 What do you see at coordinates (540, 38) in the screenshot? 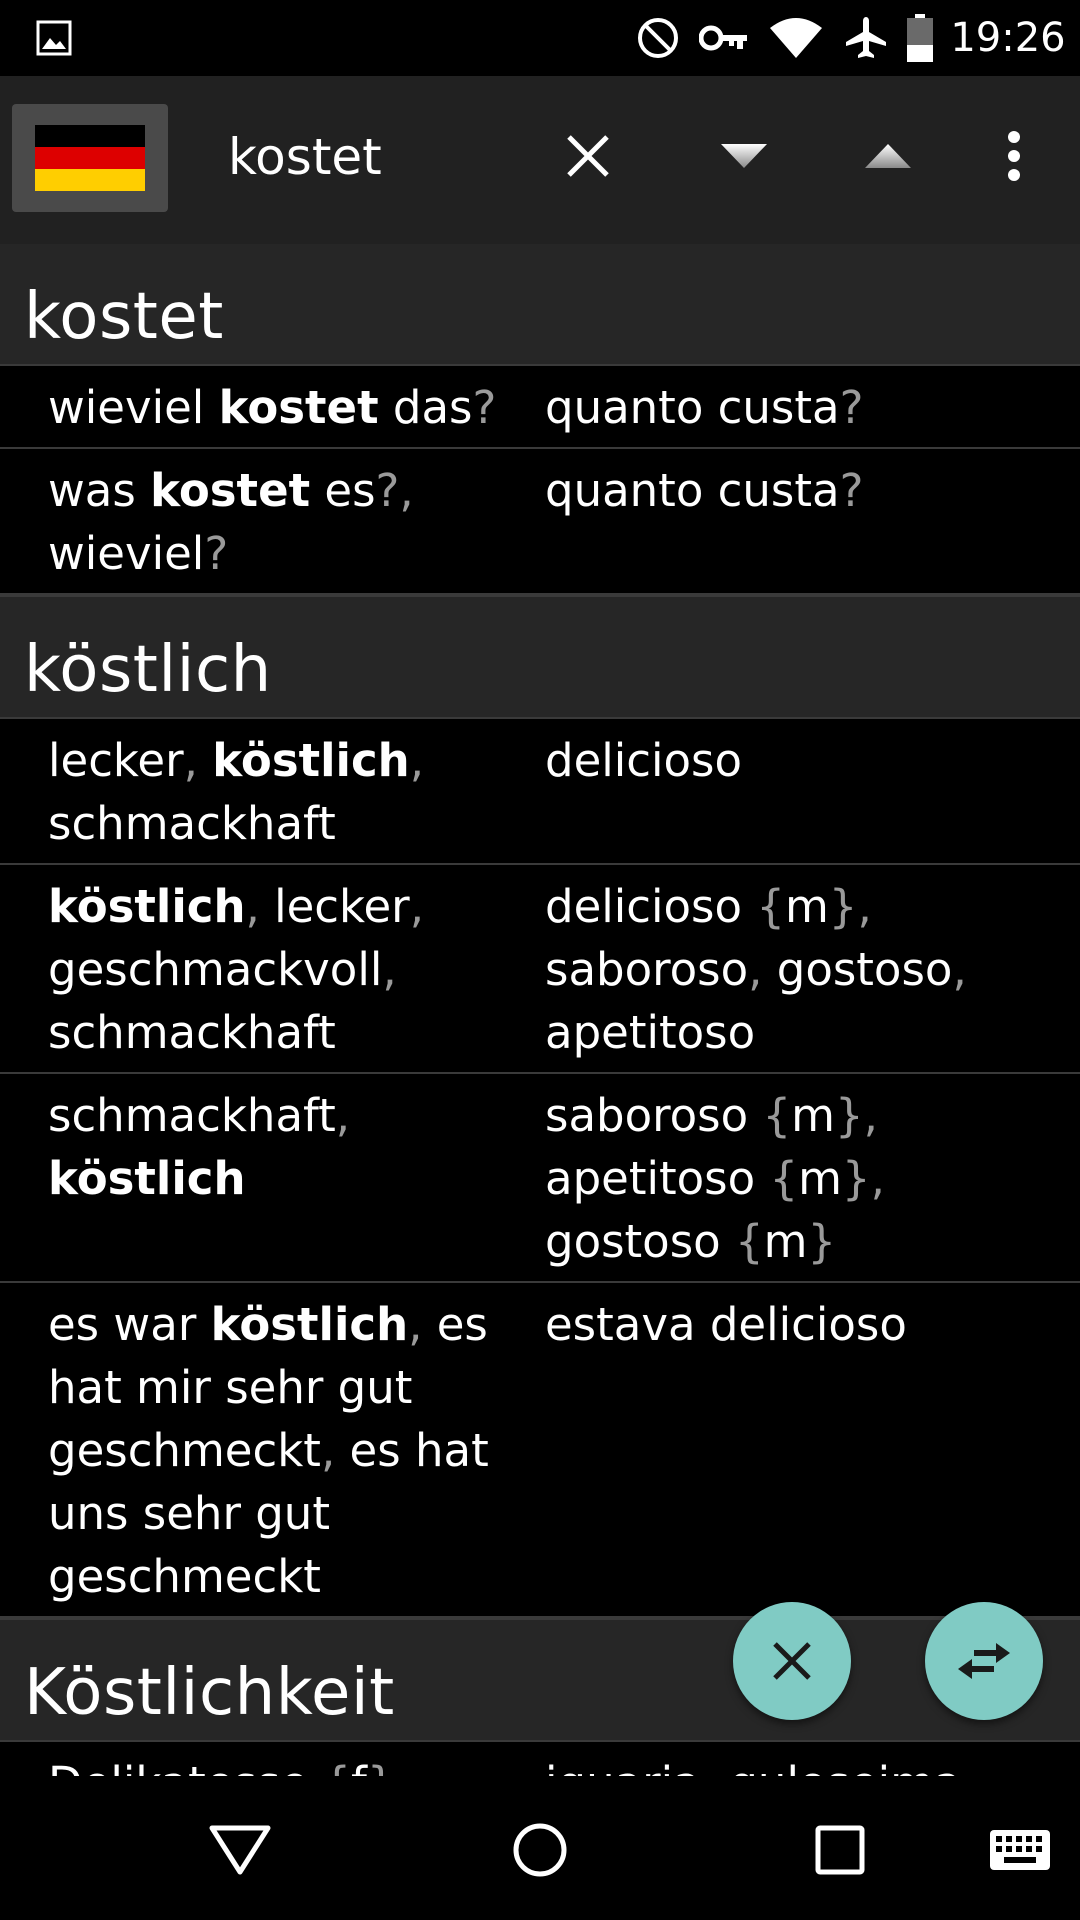
I see `status-bar: 19:26` at bounding box center [540, 38].